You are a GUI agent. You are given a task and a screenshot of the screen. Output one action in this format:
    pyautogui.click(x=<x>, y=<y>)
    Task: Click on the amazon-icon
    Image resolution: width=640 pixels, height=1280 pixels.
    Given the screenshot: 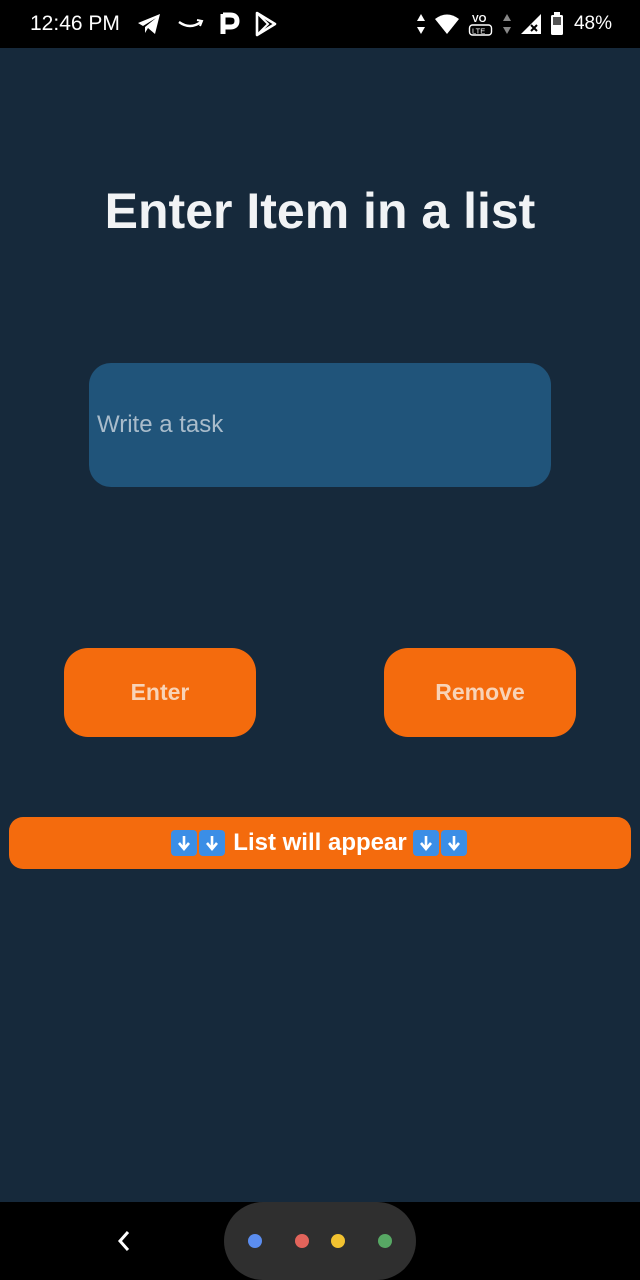 What is the action you would take?
    pyautogui.click(x=191, y=23)
    